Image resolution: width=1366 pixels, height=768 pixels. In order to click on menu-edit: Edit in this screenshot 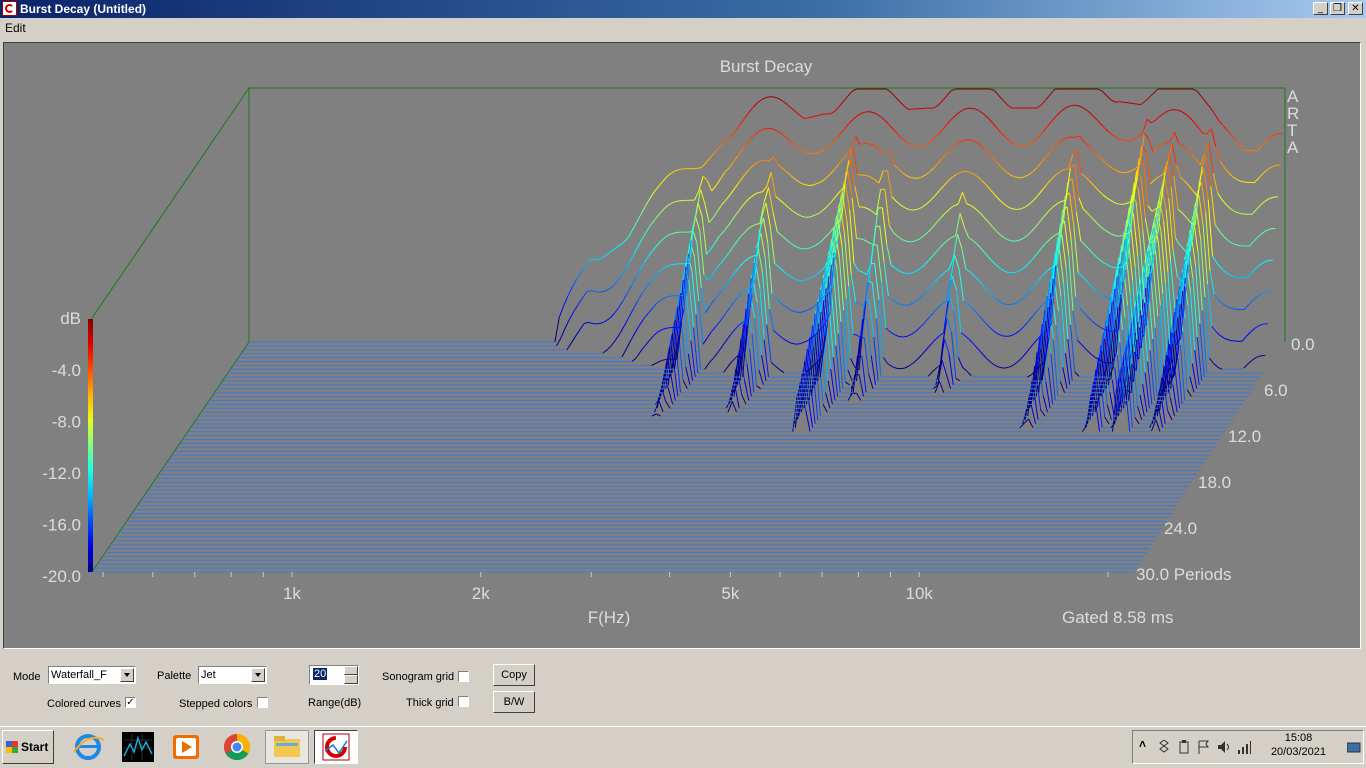, I will do `click(15, 28)`.